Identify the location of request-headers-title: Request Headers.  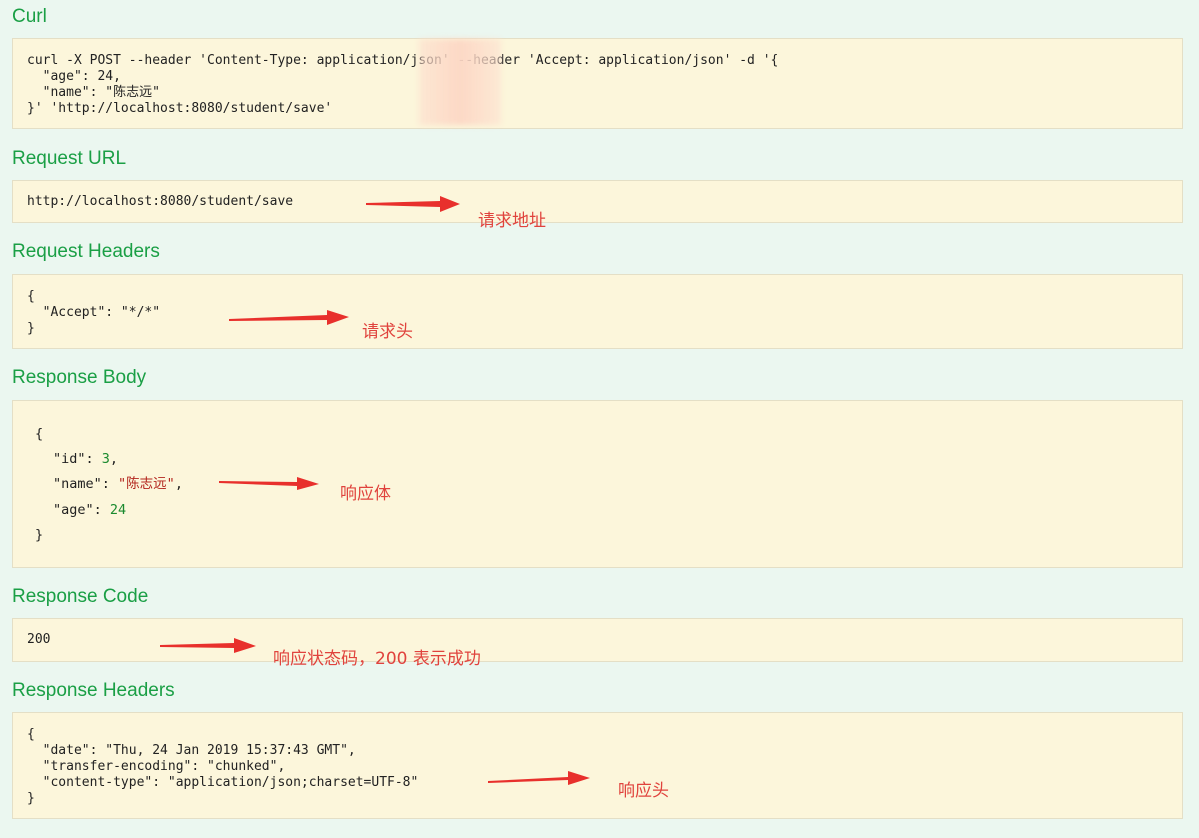
(86, 251).